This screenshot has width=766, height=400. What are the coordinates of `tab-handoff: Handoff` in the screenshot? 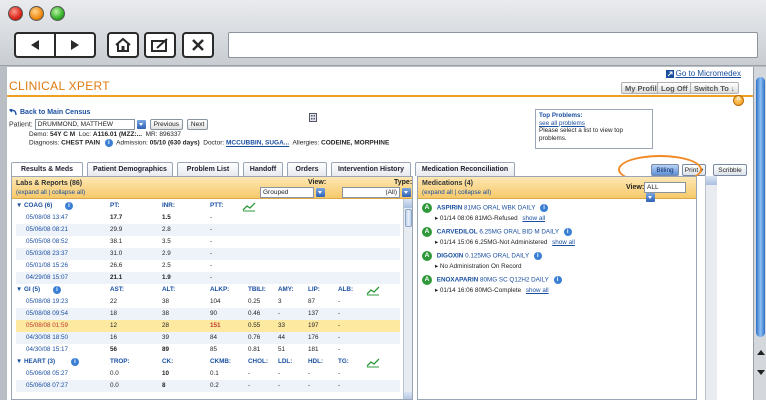 It's located at (263, 169).